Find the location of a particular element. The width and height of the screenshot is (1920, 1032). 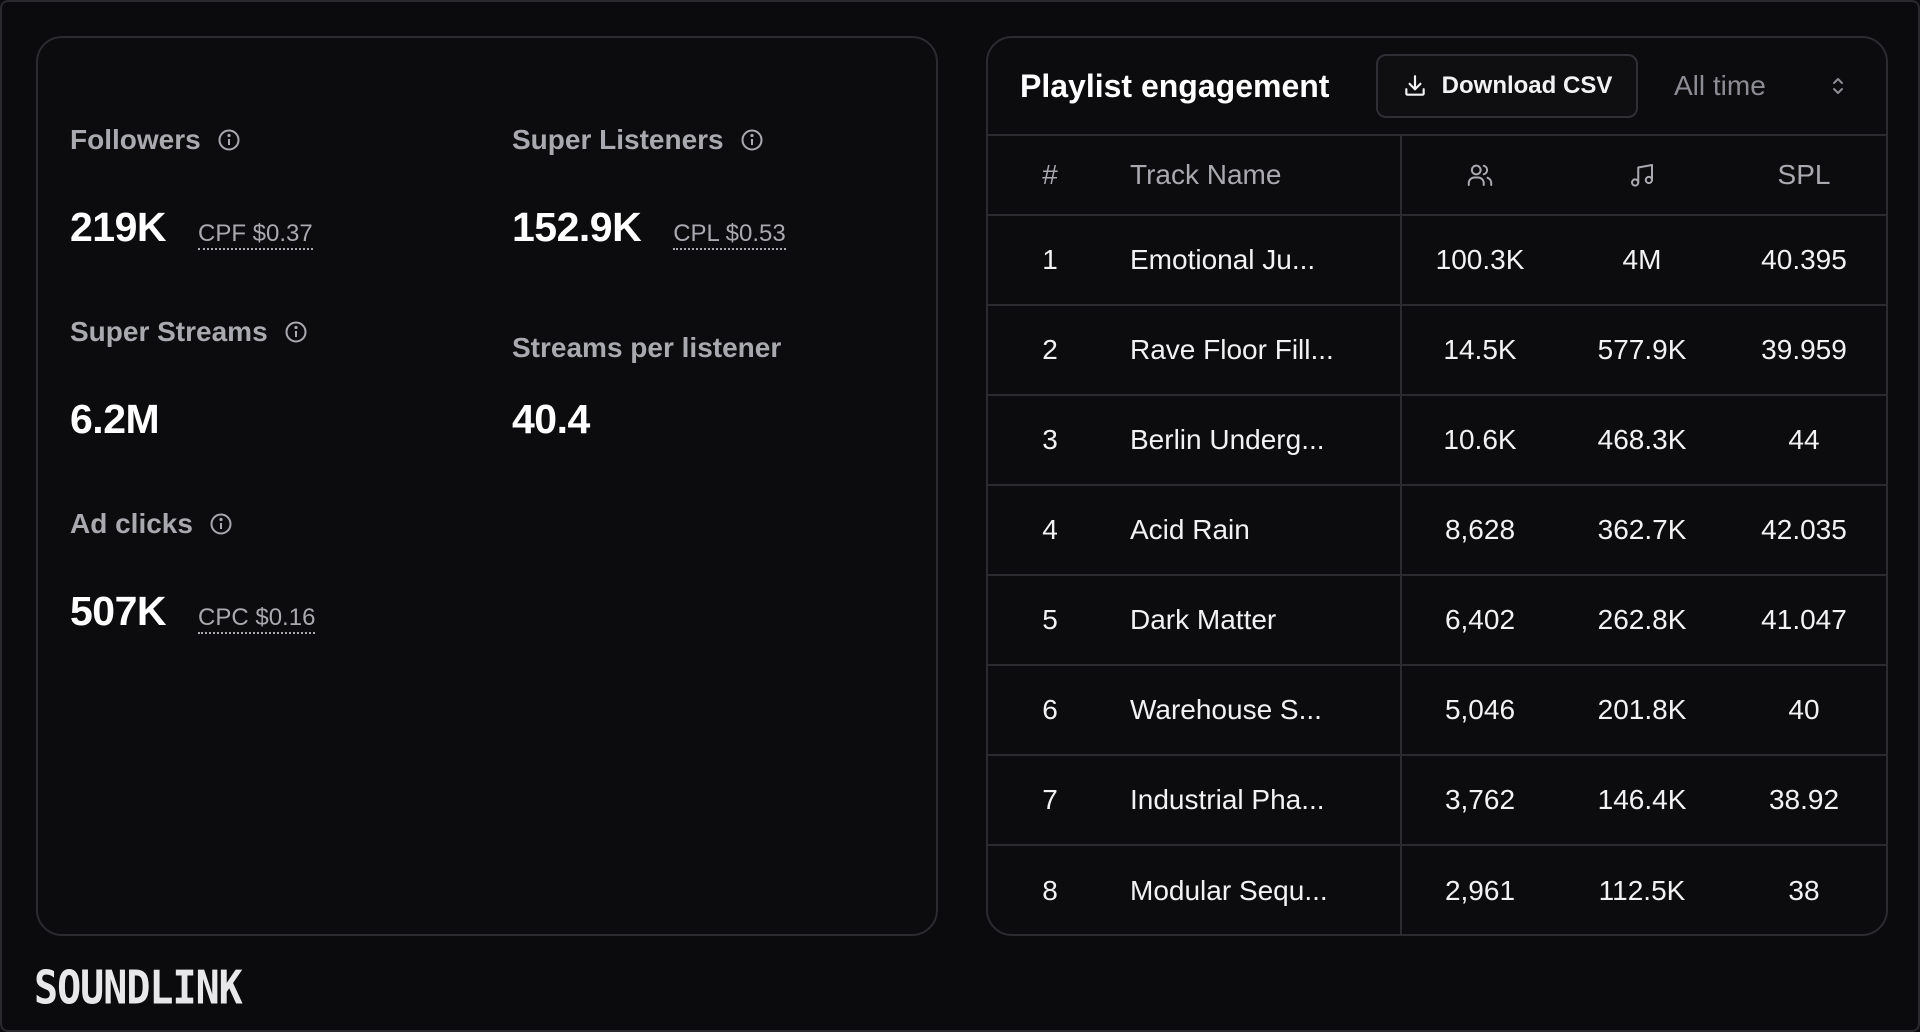

cell-spl: 44 is located at coordinates (1804, 439).